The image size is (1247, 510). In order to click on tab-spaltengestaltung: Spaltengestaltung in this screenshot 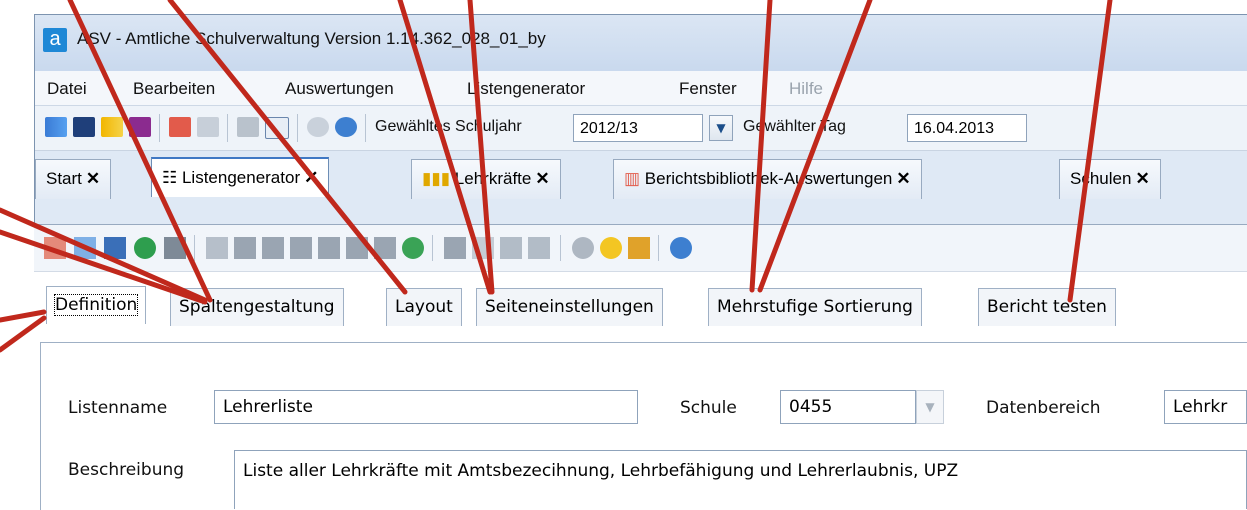, I will do `click(257, 307)`.